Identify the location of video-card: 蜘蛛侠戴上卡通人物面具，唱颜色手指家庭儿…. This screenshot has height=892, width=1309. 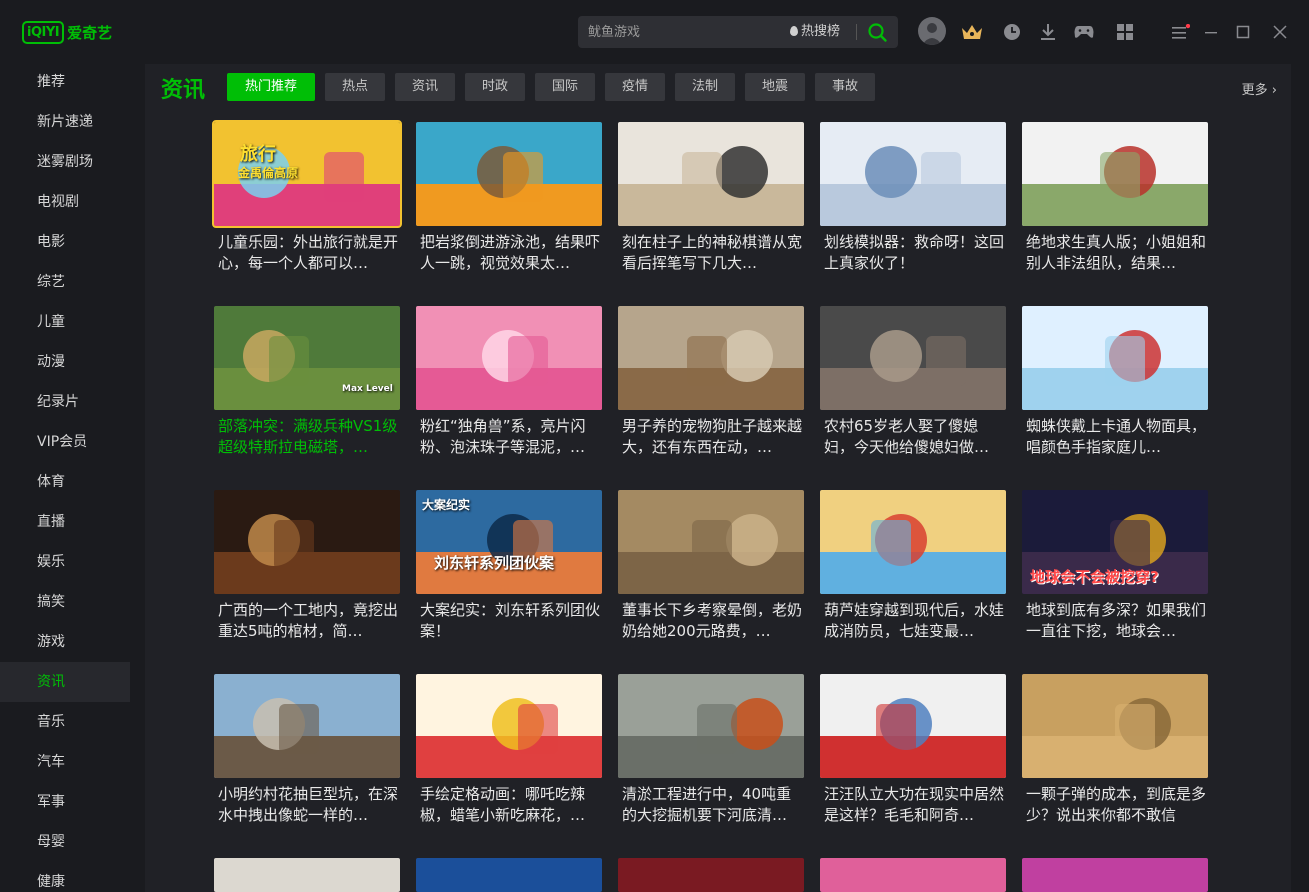
(1115, 358).